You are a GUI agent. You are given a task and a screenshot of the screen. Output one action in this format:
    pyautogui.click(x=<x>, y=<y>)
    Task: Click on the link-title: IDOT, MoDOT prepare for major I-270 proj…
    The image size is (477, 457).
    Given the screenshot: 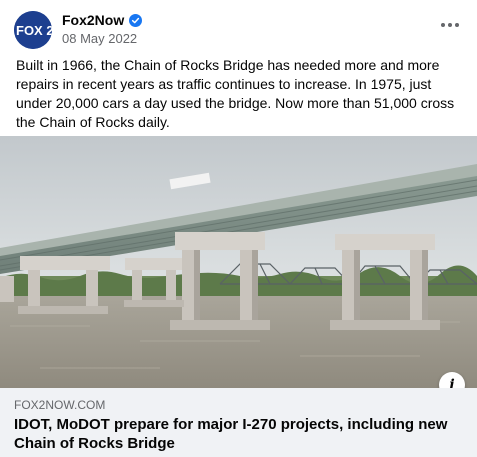 What is the action you would take?
    pyautogui.click(x=234, y=434)
    